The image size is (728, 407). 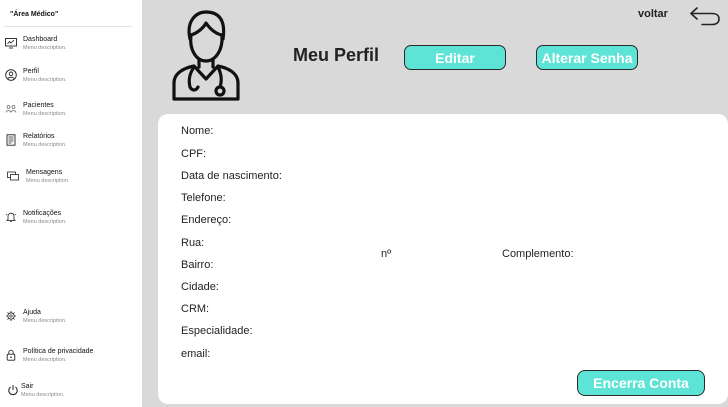 I want to click on sidebar-item-label: Notificações, so click(x=42, y=213).